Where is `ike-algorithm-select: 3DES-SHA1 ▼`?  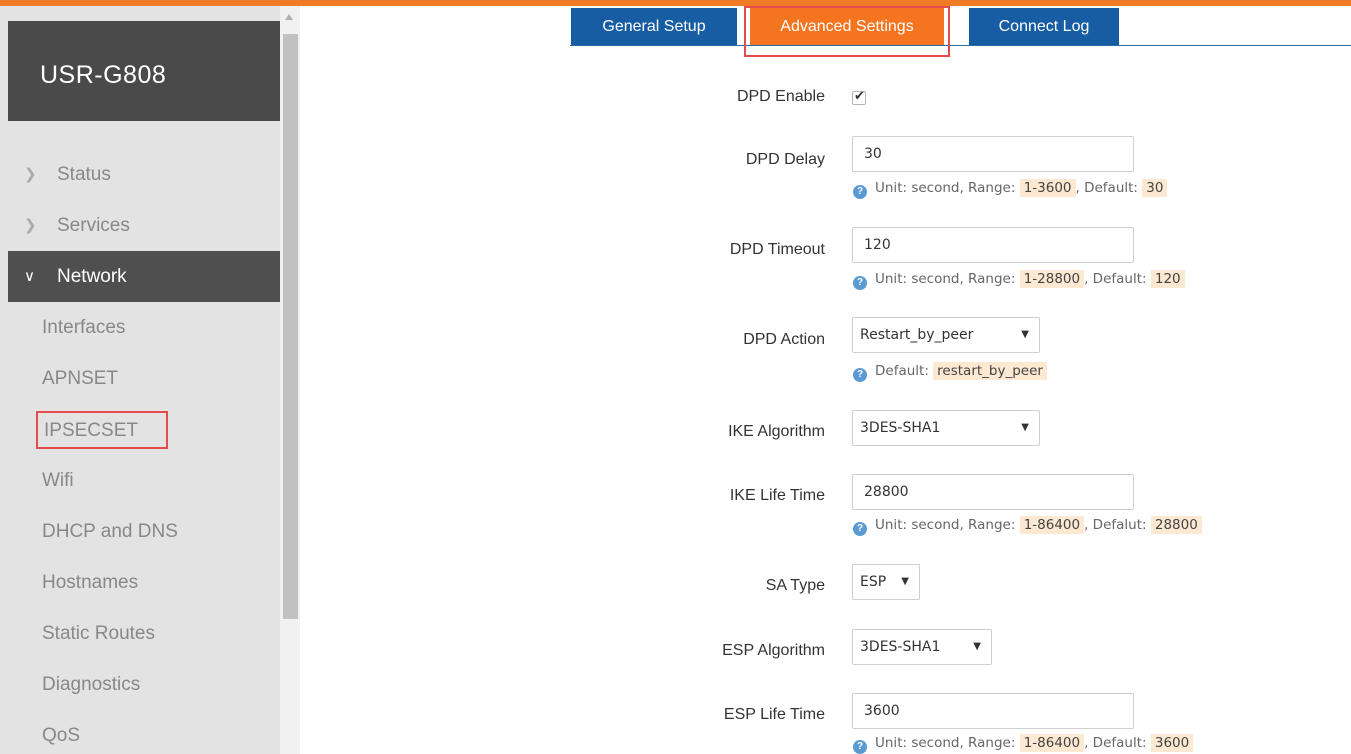 ike-algorithm-select: 3DES-SHA1 ▼ is located at coordinates (946, 428).